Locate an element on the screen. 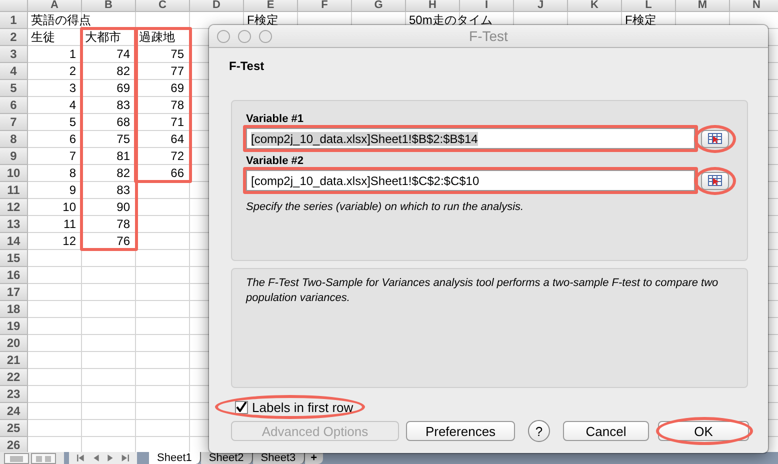  checkbox-label: Labels in first row is located at coordinates (303, 407).